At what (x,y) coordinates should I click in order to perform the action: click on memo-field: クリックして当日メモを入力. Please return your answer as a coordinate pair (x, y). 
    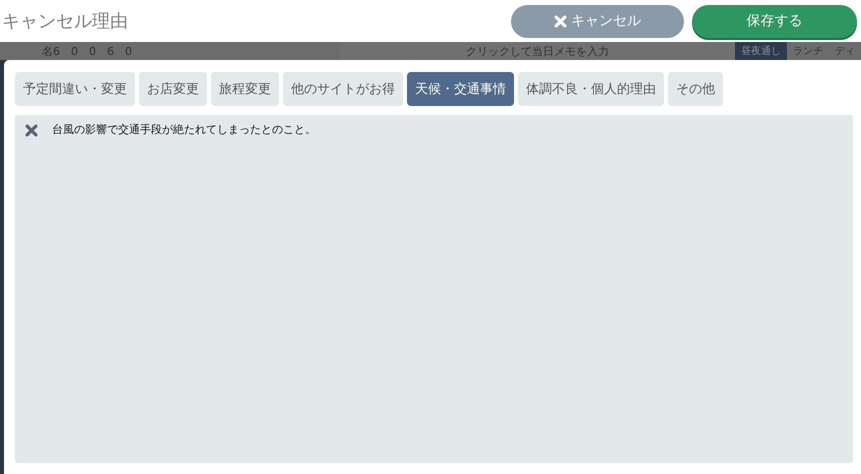
    Looking at the image, I should click on (537, 51).